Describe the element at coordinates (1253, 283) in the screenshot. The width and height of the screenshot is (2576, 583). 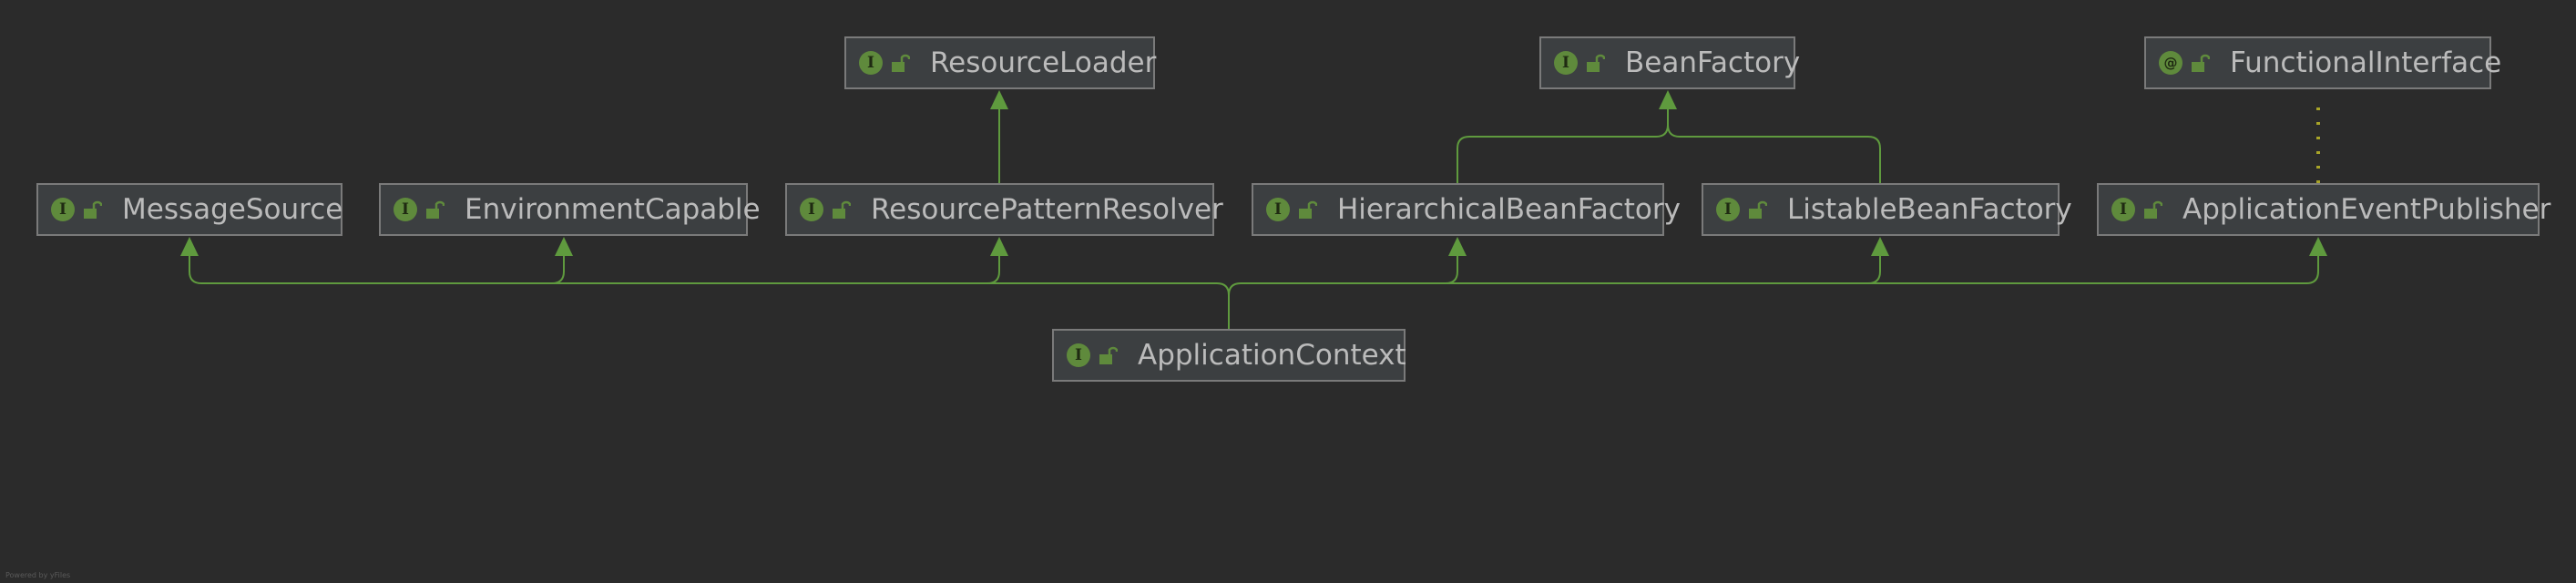
I see `edge-applicationcontext-to-superinterfaces` at that location.